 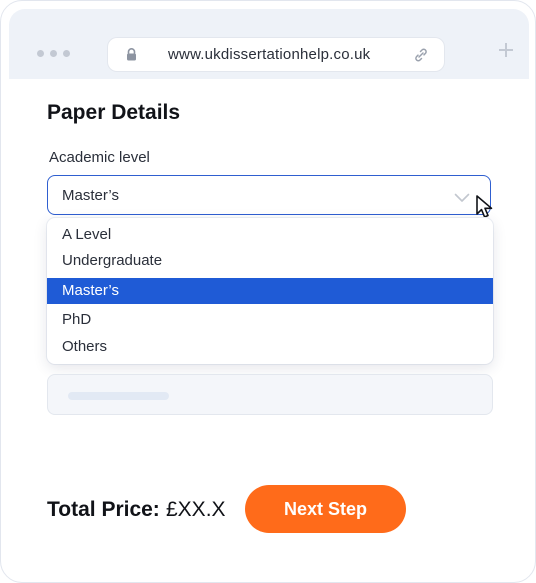 What do you see at coordinates (90, 195) in the screenshot?
I see `select-value: Master’s` at bounding box center [90, 195].